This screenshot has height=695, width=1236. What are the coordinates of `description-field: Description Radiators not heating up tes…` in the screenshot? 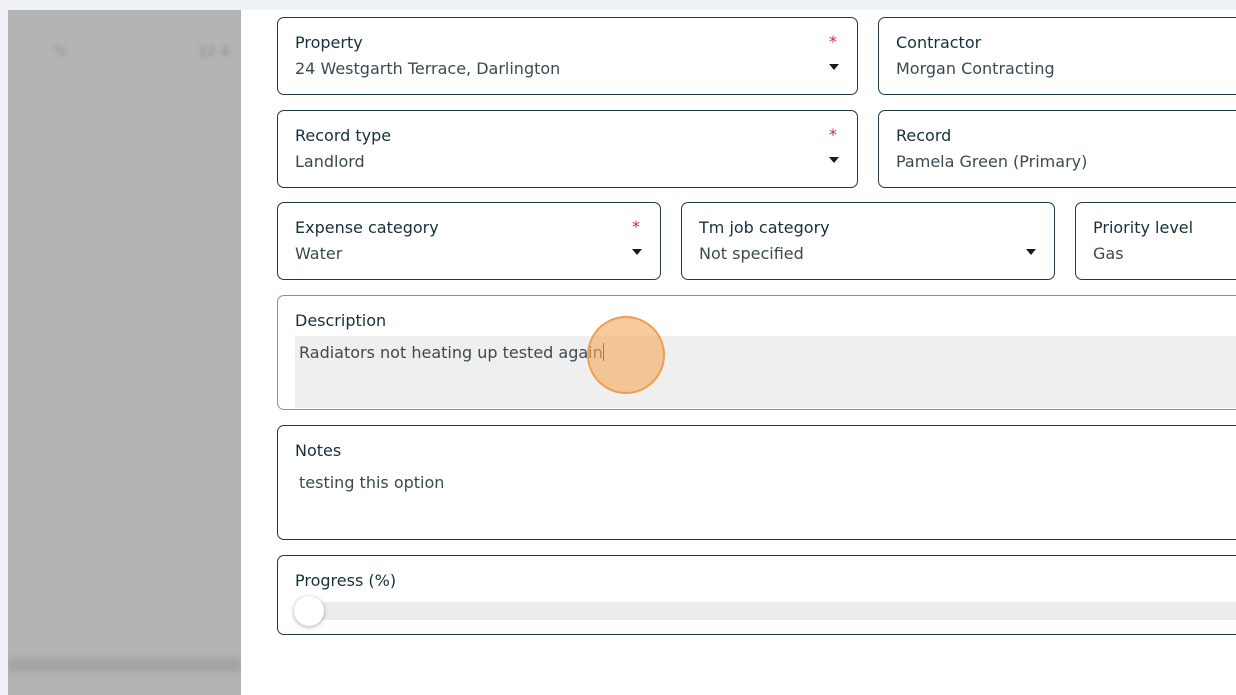 It's located at (756, 352).